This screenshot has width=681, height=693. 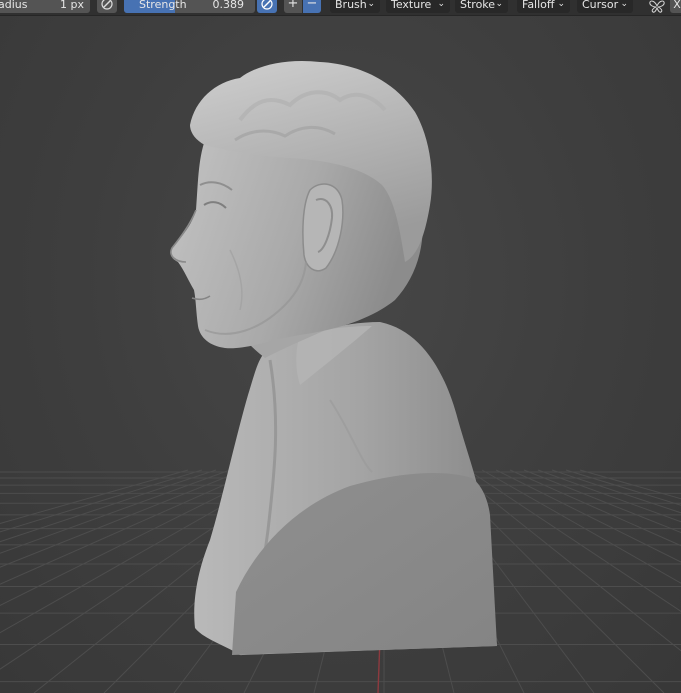 What do you see at coordinates (45, 6) in the screenshot?
I see `radius-field: adius 1 px` at bounding box center [45, 6].